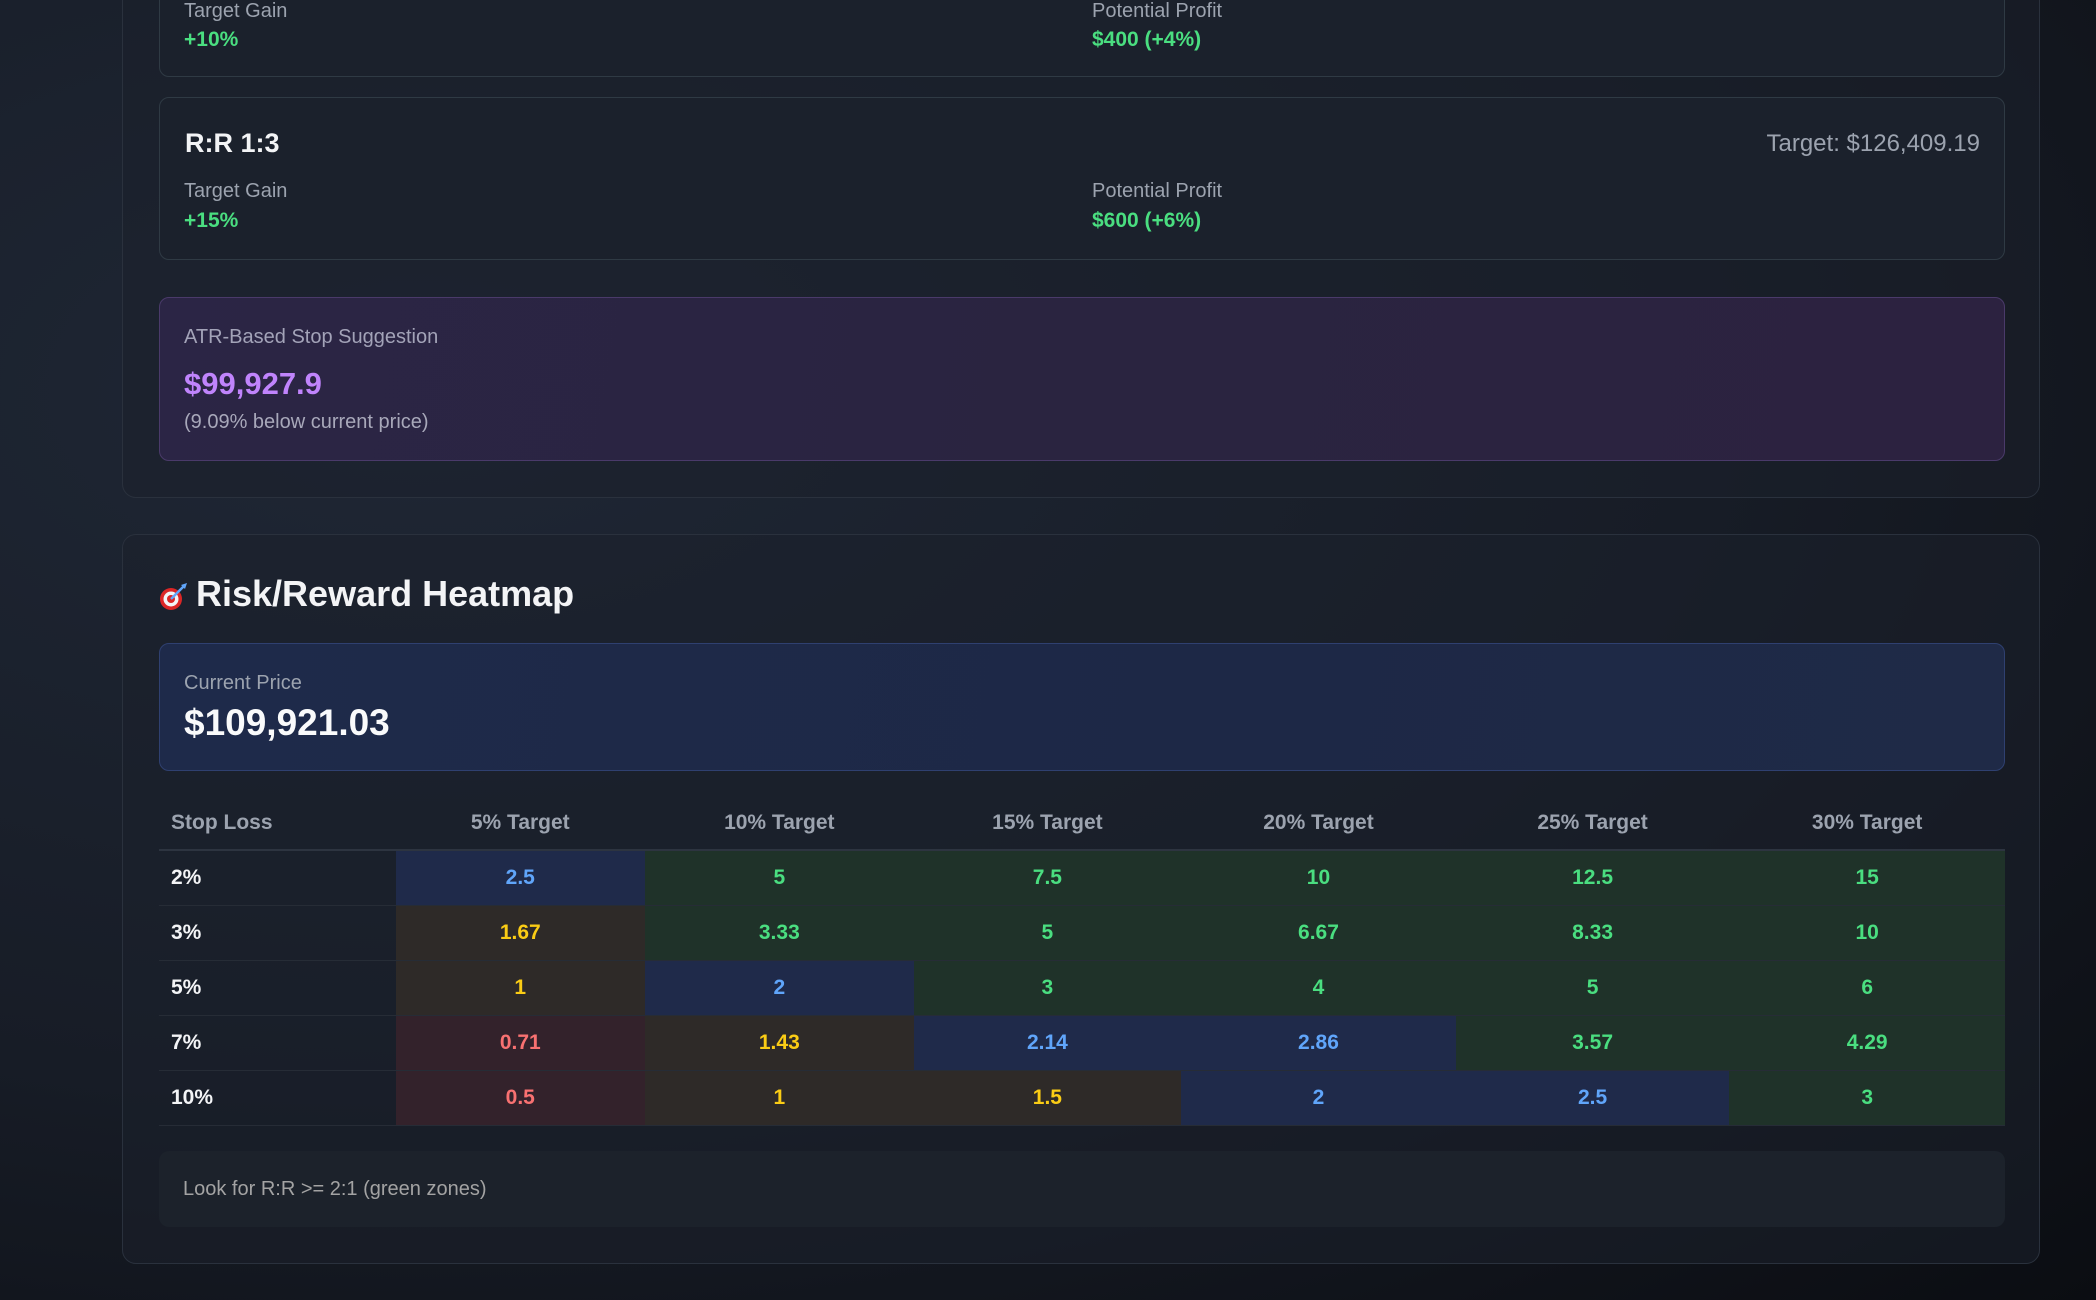 This screenshot has height=1300, width=2096. What do you see at coordinates (232, 143) in the screenshot?
I see `rr-title: R:R 1:3` at bounding box center [232, 143].